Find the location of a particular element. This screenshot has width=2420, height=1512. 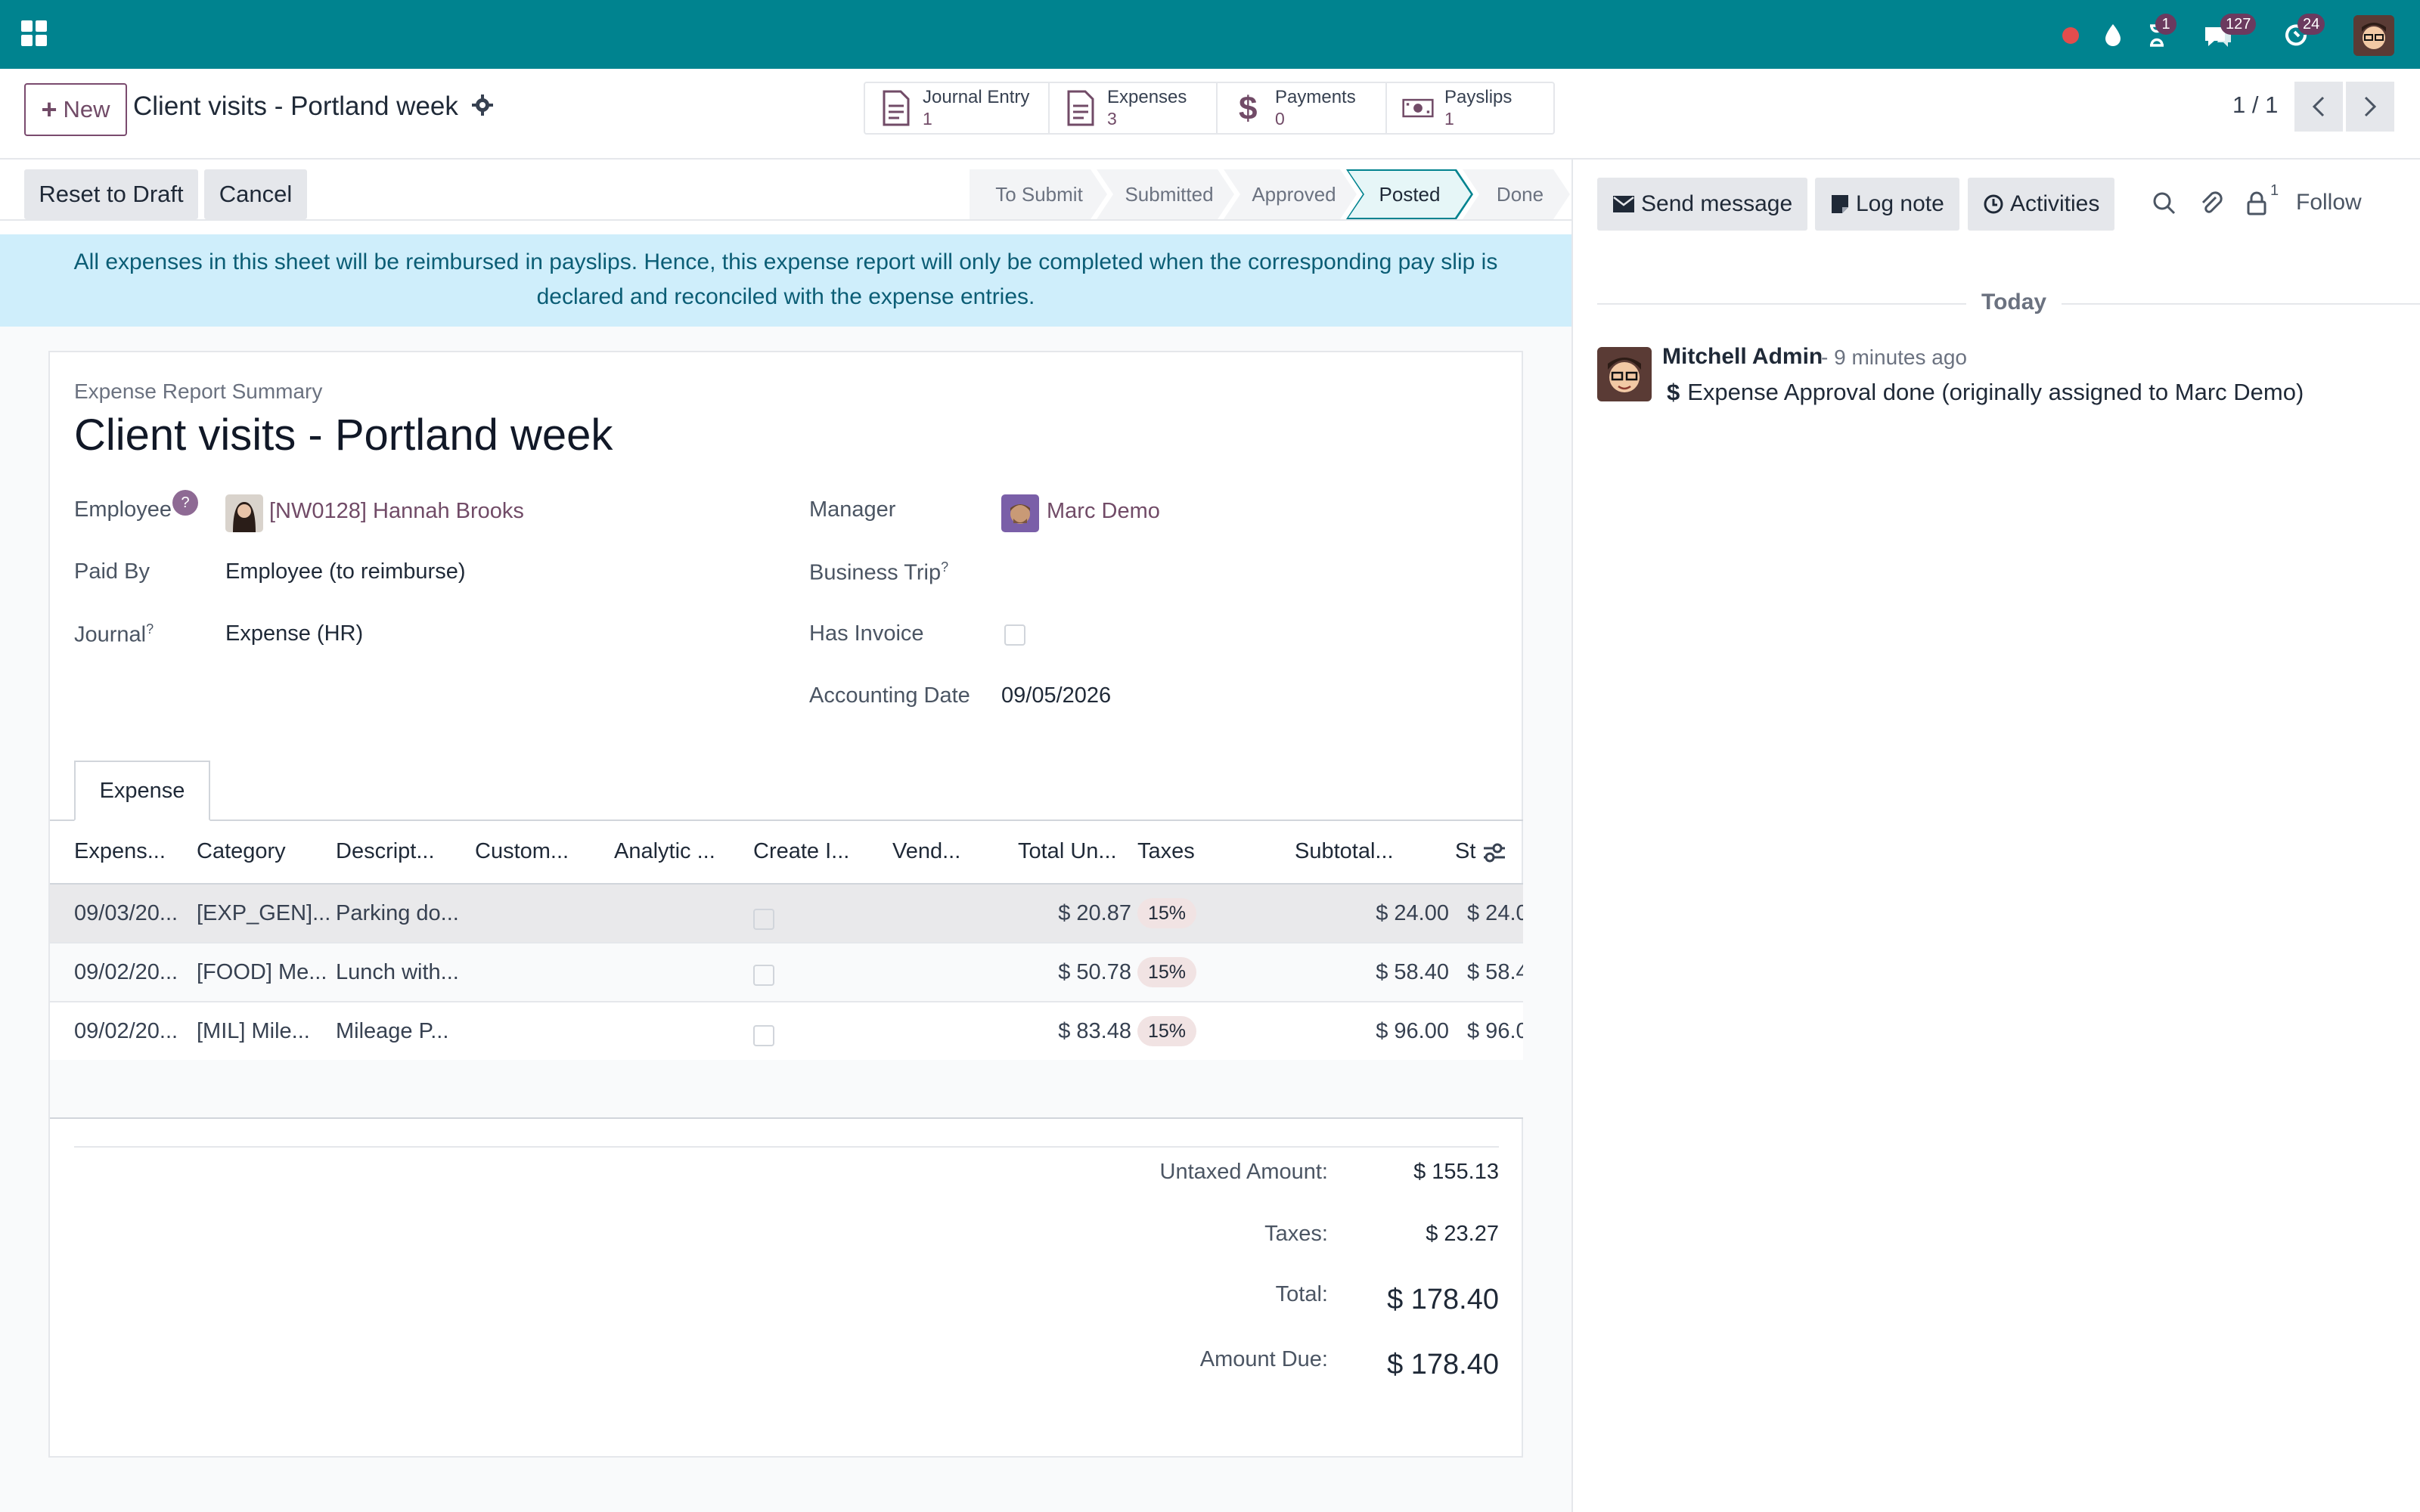

previous-record-button is located at coordinates (2318, 107).